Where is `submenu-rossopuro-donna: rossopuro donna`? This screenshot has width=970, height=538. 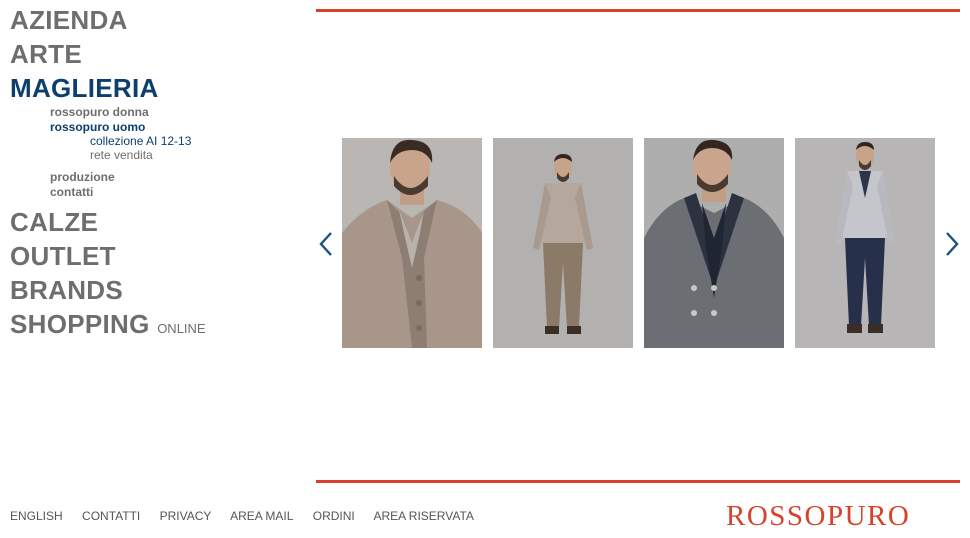
submenu-rossopuro-donna: rossopuro donna is located at coordinates (180, 112).